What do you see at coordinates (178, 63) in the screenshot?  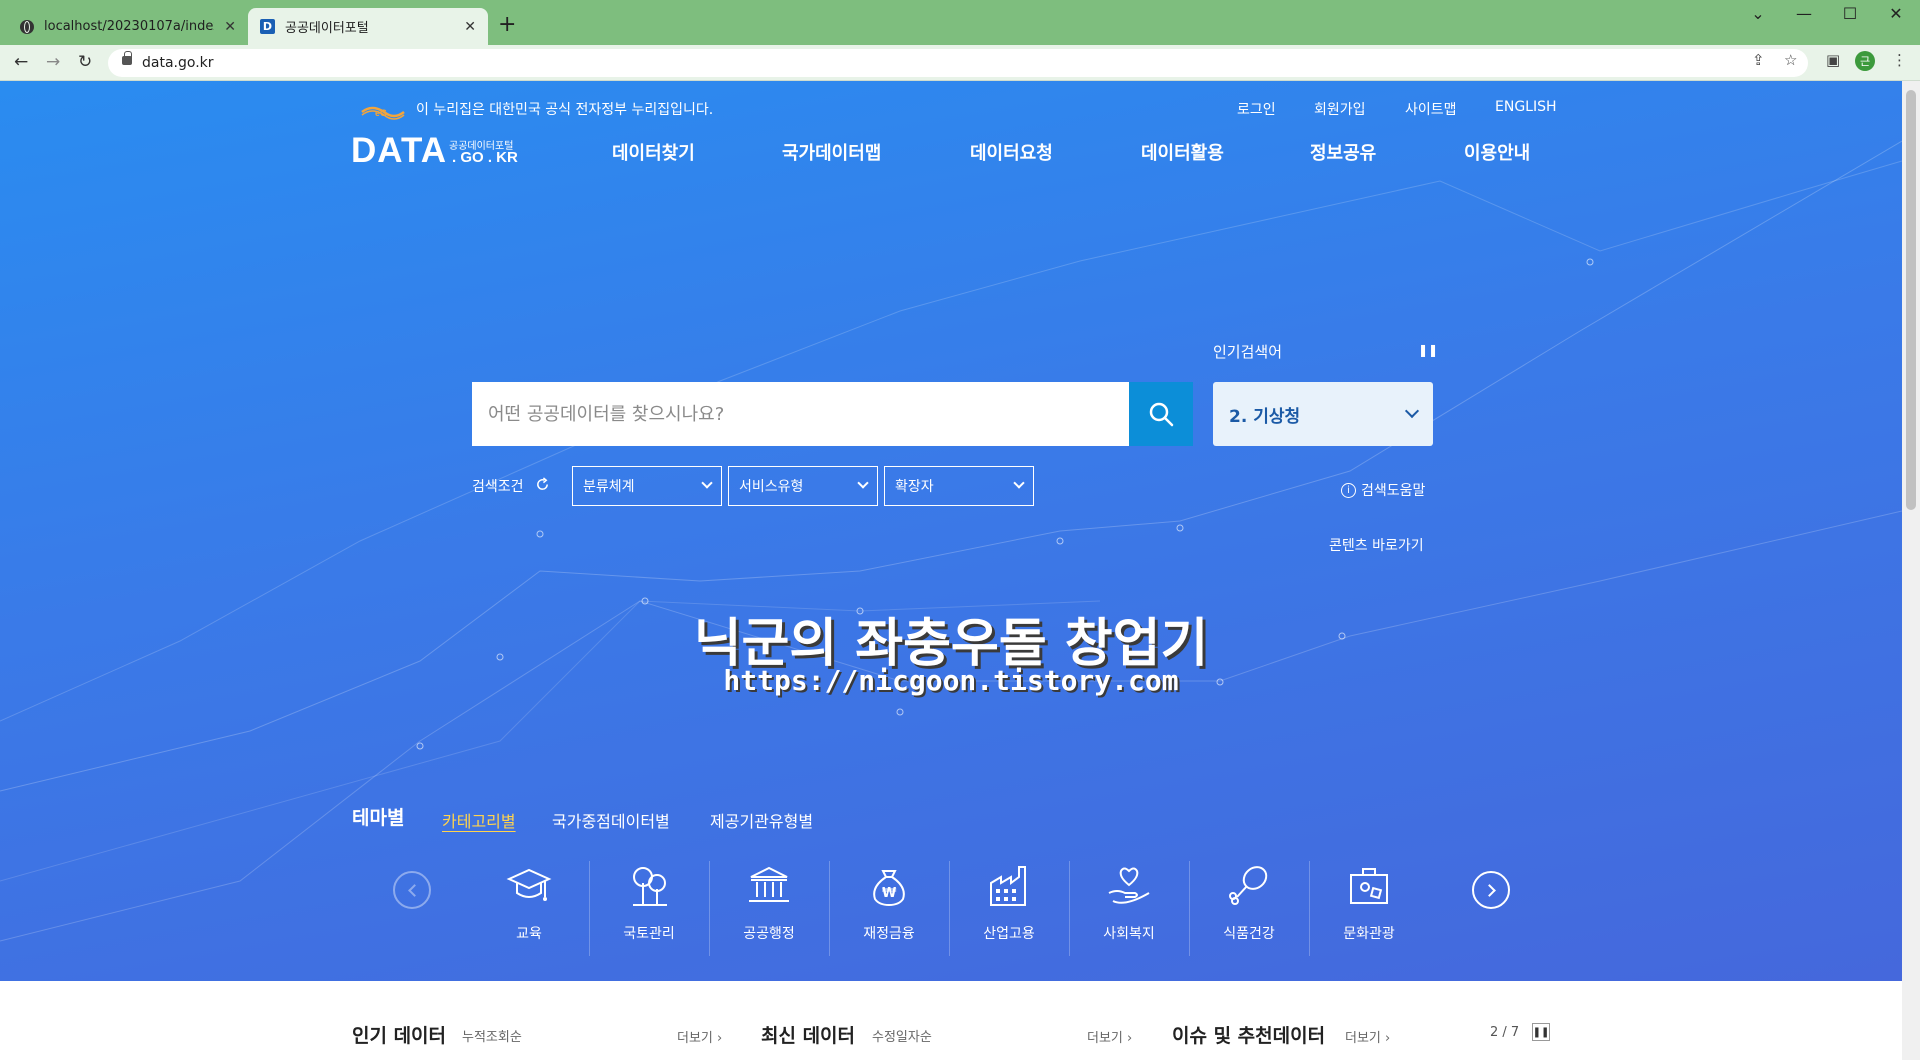 I see `url-text: data.go.kr` at bounding box center [178, 63].